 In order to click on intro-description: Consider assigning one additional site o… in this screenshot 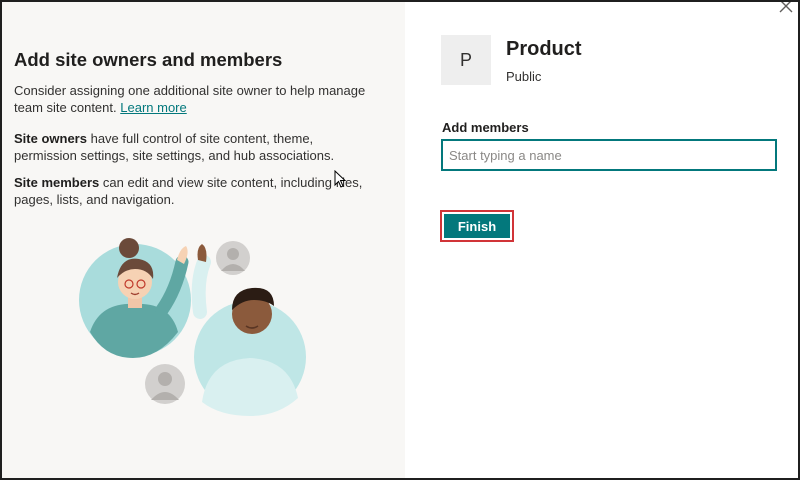, I will do `click(190, 99)`.